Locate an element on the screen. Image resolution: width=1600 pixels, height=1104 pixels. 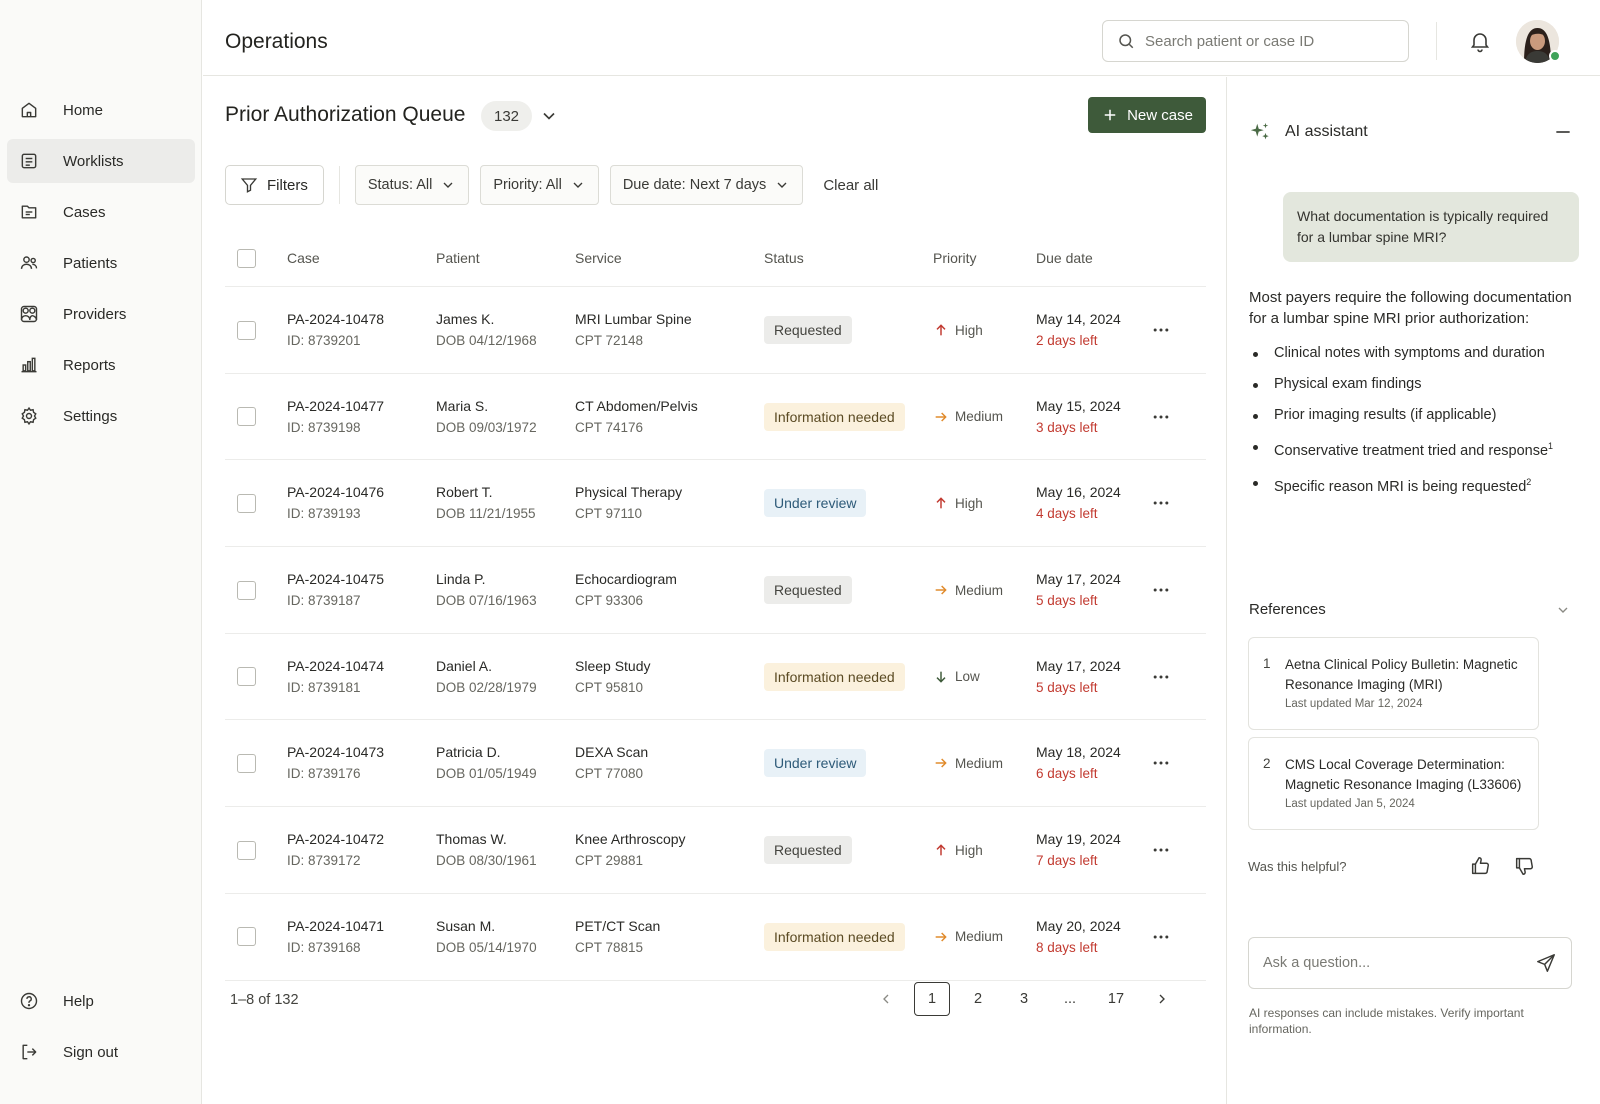
case-cell: PA-2024-10471 ID: 8739168 is located at coordinates (335, 937).